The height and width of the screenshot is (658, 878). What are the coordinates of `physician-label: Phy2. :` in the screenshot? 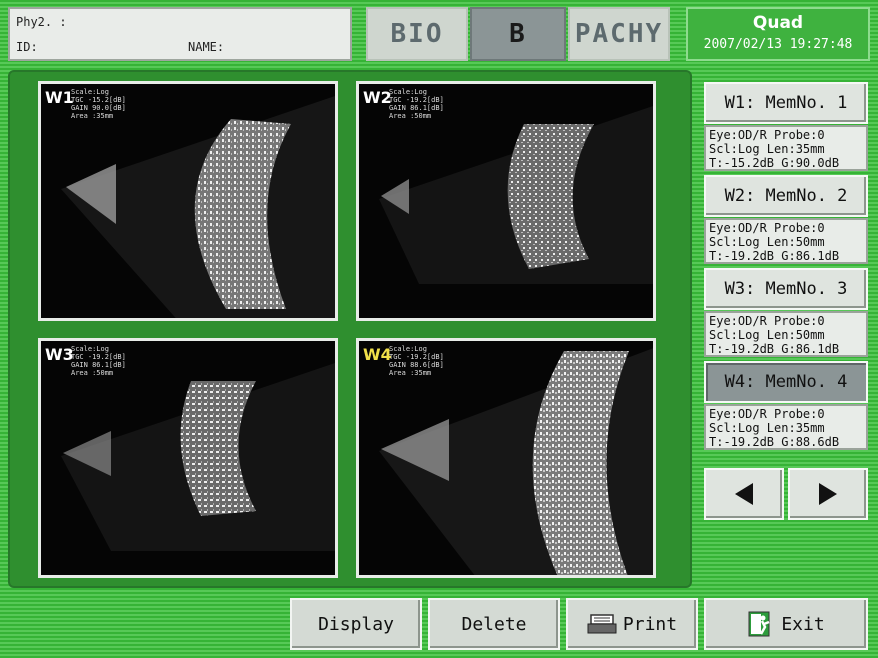 It's located at (41, 22).